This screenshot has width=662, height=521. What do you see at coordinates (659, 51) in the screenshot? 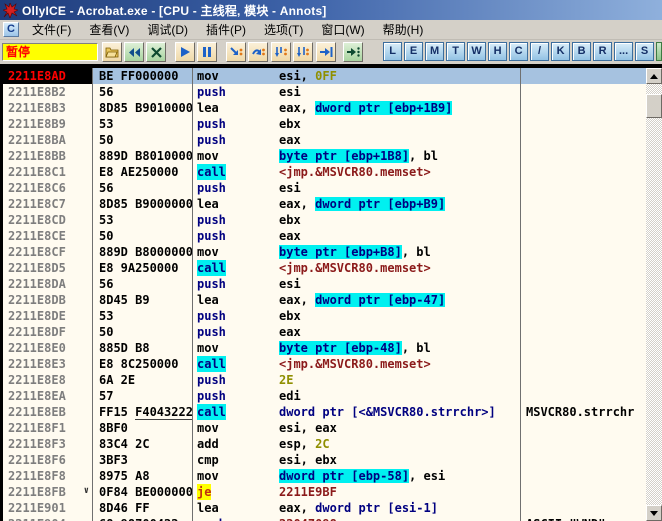
I see `panel-button-partial` at bounding box center [659, 51].